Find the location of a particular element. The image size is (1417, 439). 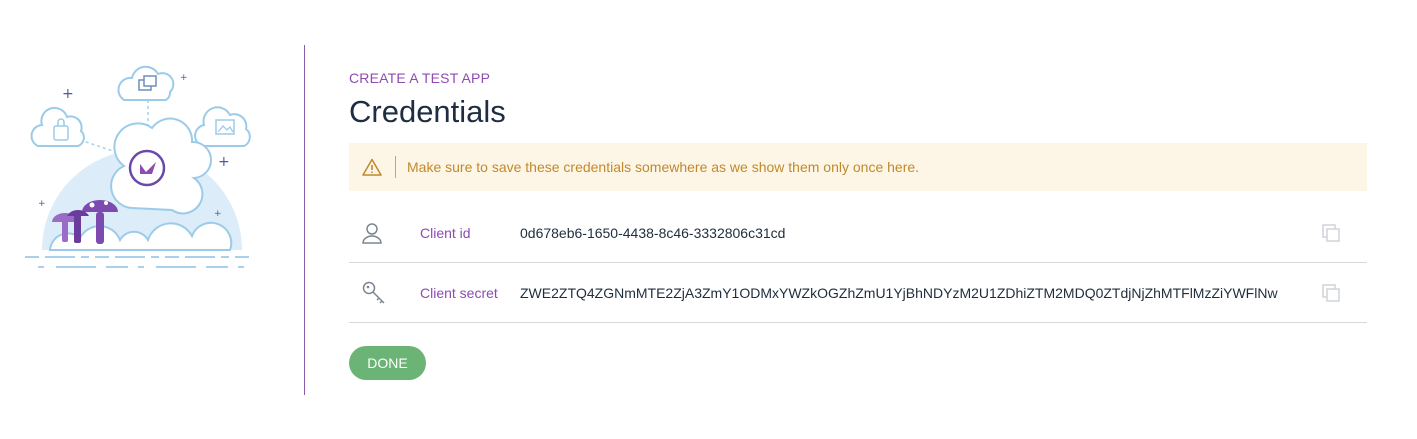

alert-separator is located at coordinates (395, 167).